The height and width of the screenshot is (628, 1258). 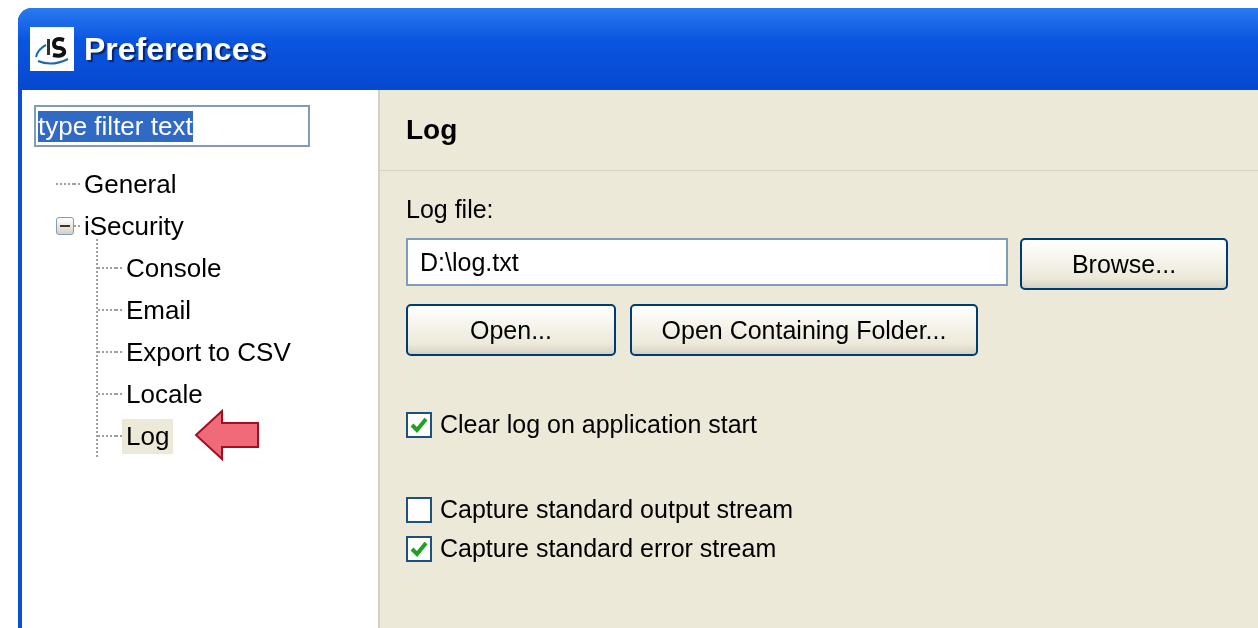 What do you see at coordinates (174, 268) in the screenshot?
I see `tree-item: Console` at bounding box center [174, 268].